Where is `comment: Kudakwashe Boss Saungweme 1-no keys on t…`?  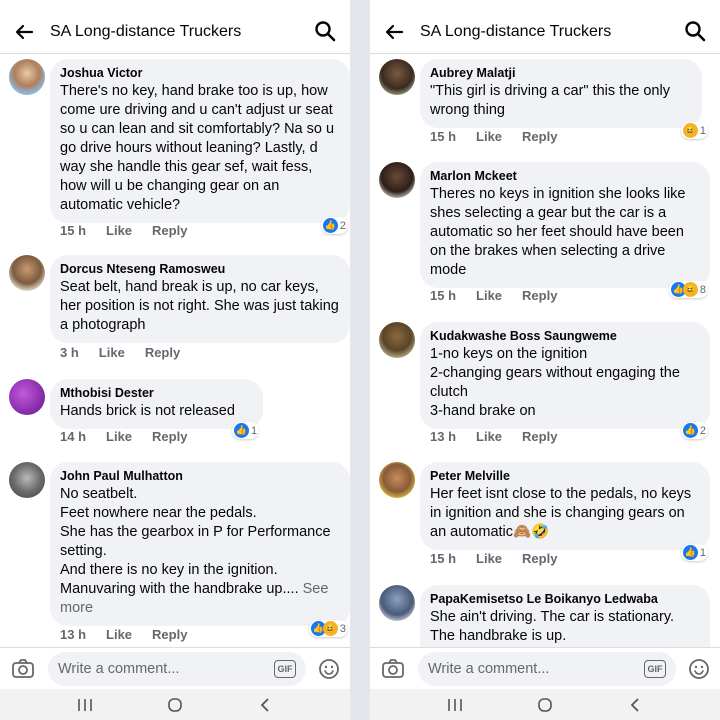 comment: Kudakwashe Boss Saungweme 1-no keys on t… is located at coordinates (545, 388).